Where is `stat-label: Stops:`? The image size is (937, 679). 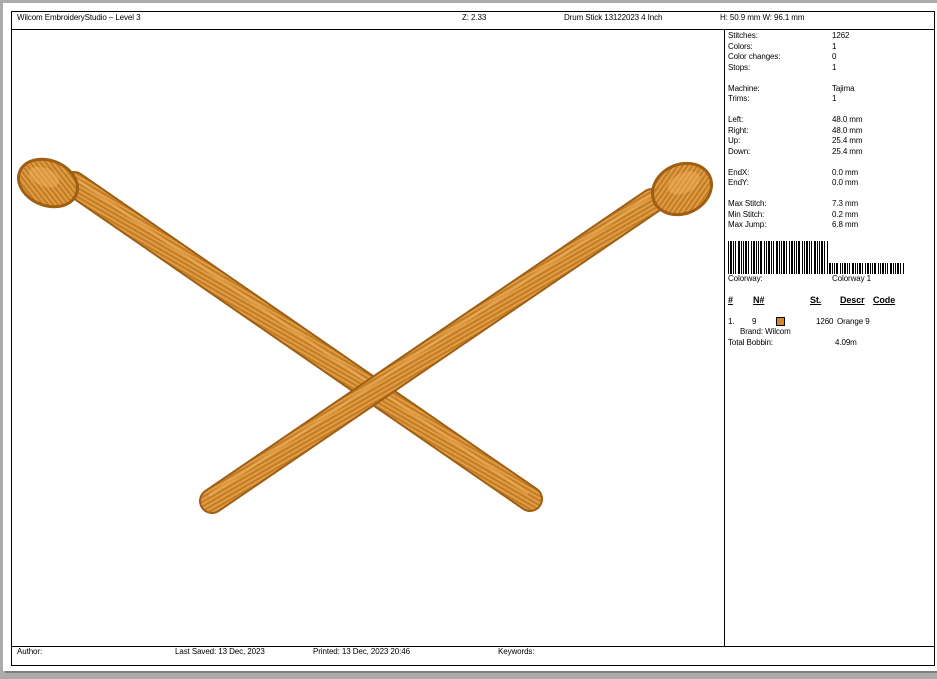 stat-label: Stops: is located at coordinates (739, 67).